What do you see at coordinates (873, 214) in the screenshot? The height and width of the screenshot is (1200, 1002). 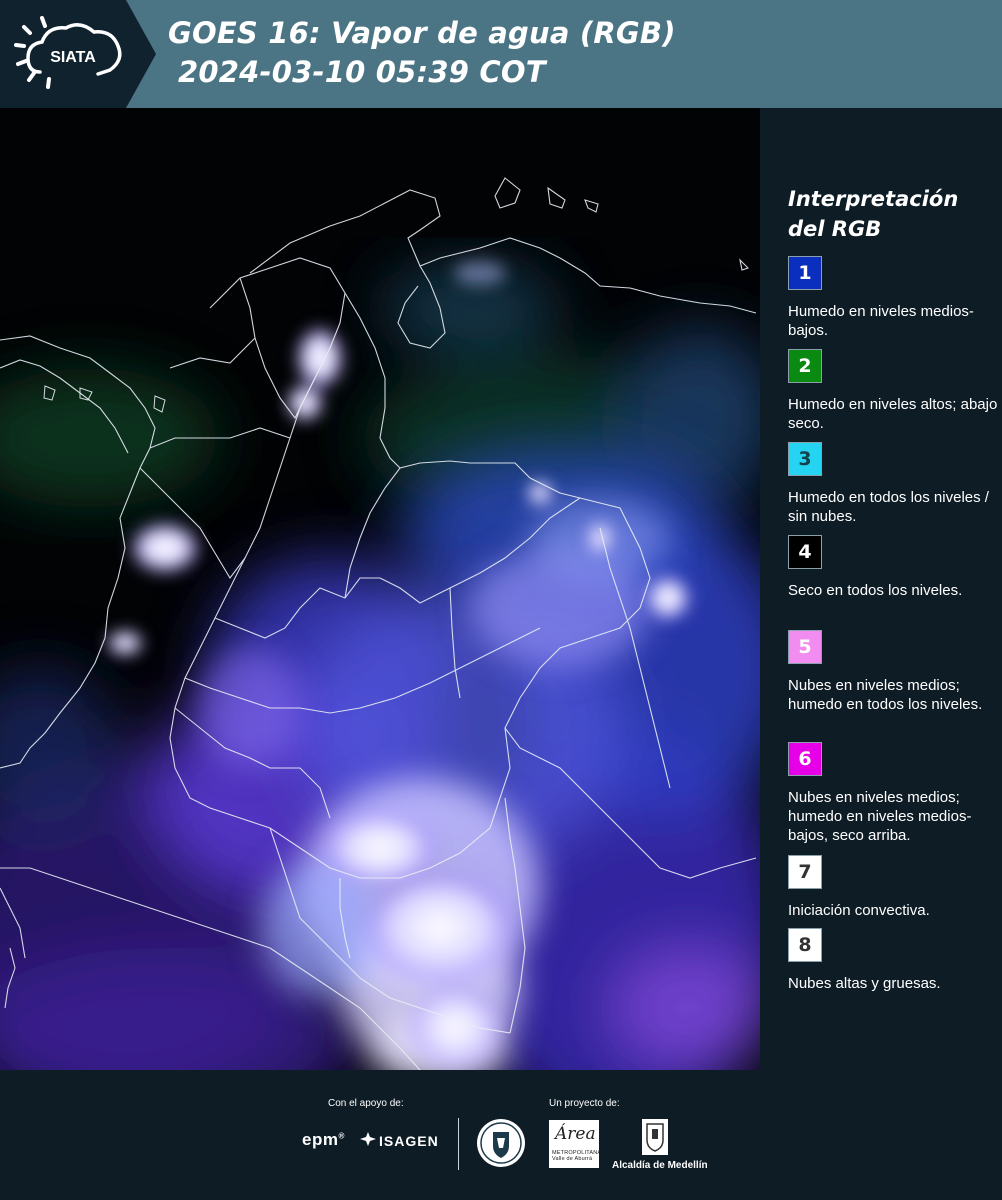 I see `legend-title: Interpretación del RGB` at bounding box center [873, 214].